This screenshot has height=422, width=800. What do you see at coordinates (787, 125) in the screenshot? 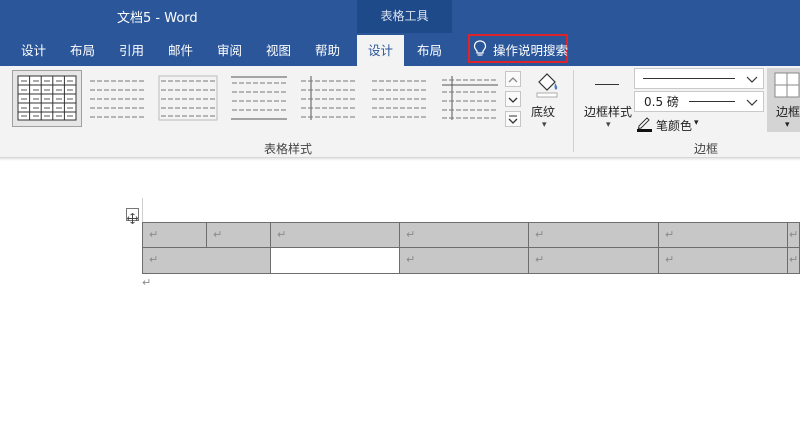
I see `borders-caret: ▾` at bounding box center [787, 125].